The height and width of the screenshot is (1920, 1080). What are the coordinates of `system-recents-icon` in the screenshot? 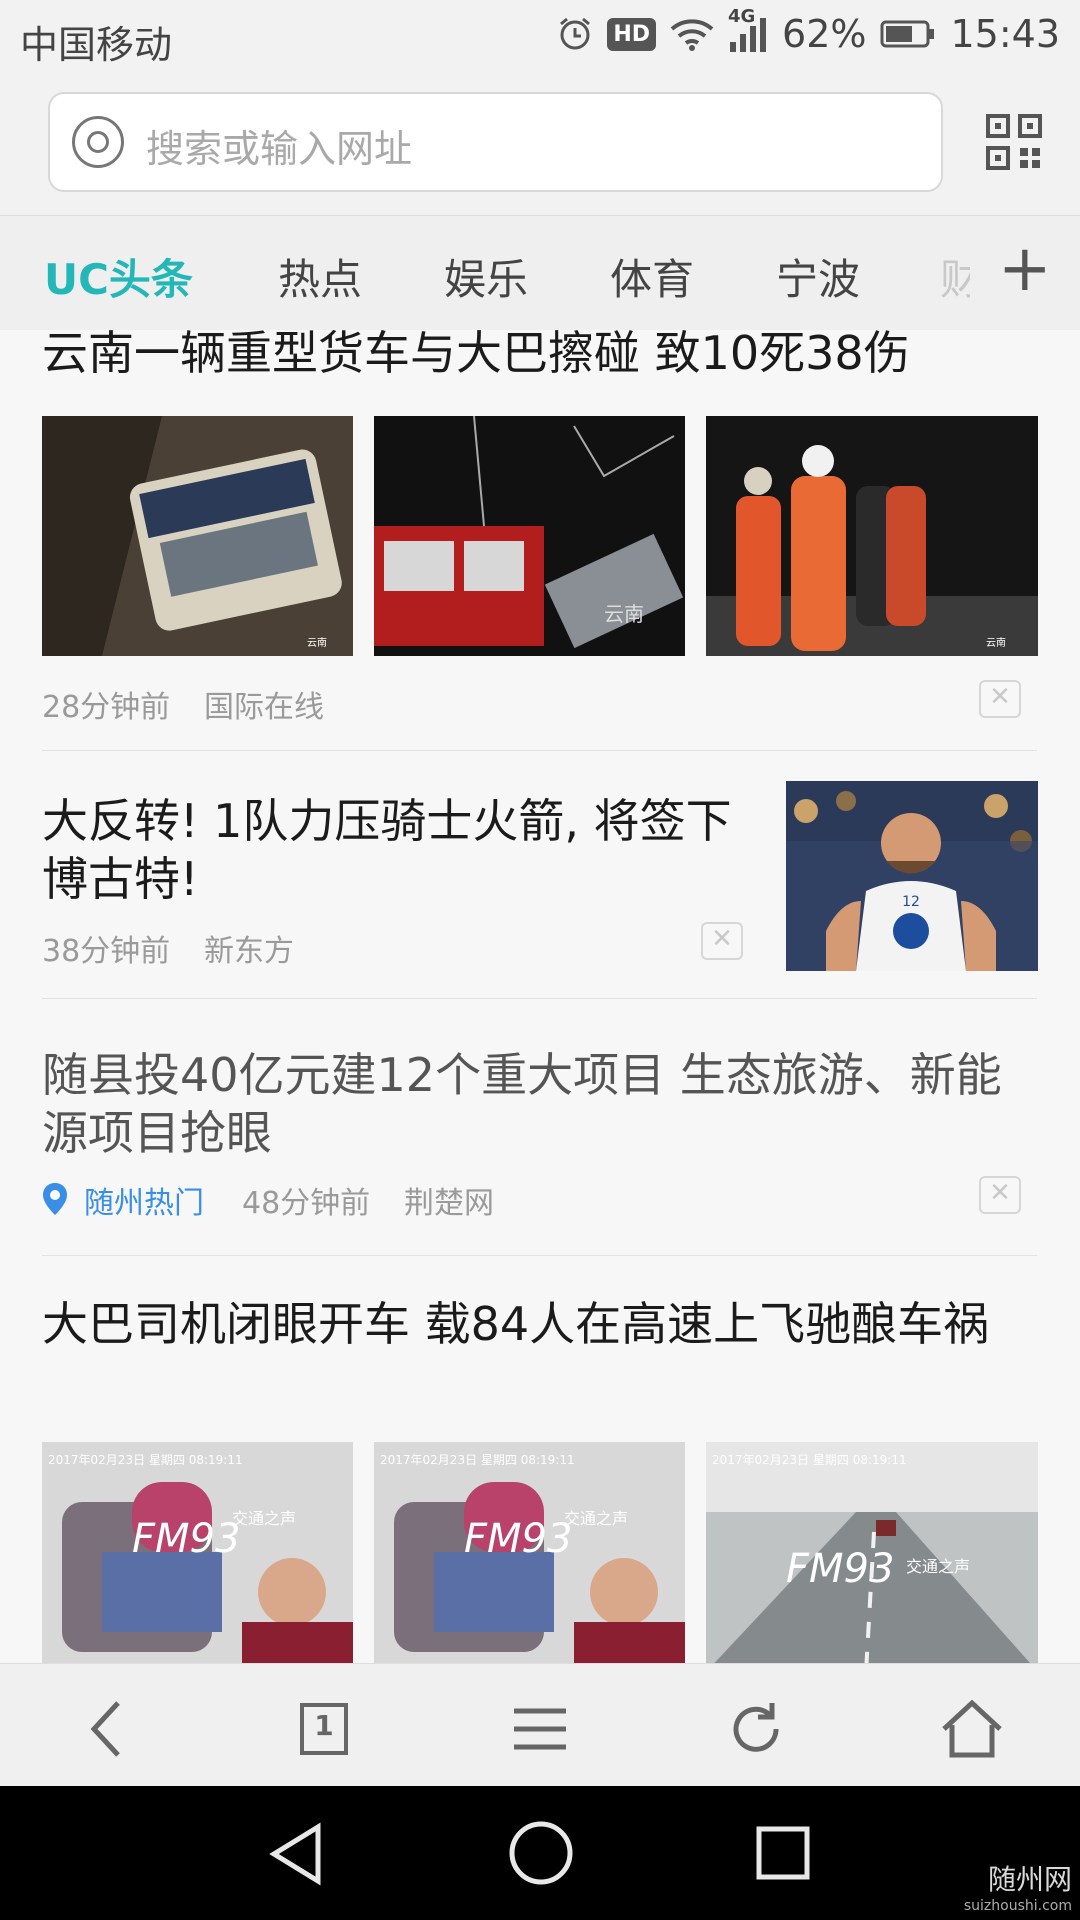 It's located at (783, 1855).